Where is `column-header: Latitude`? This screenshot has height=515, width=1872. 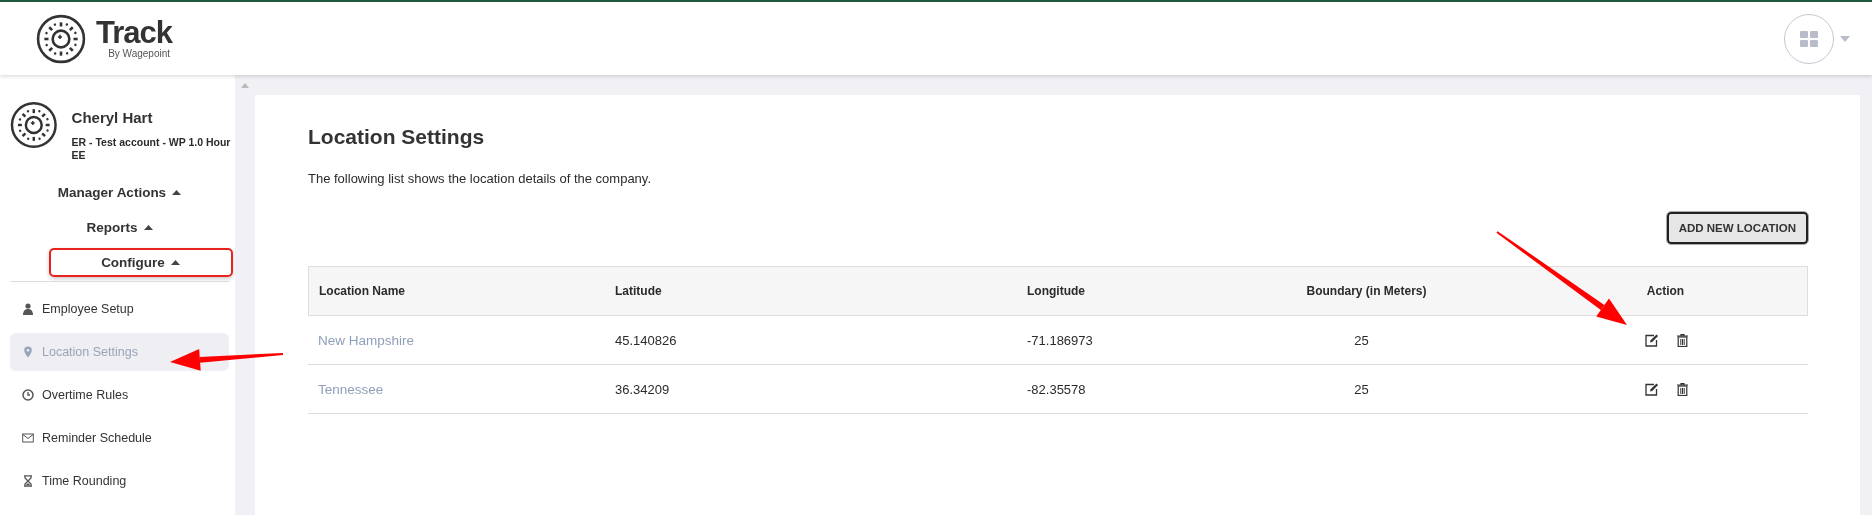 column-header: Latitude is located at coordinates (811, 291).